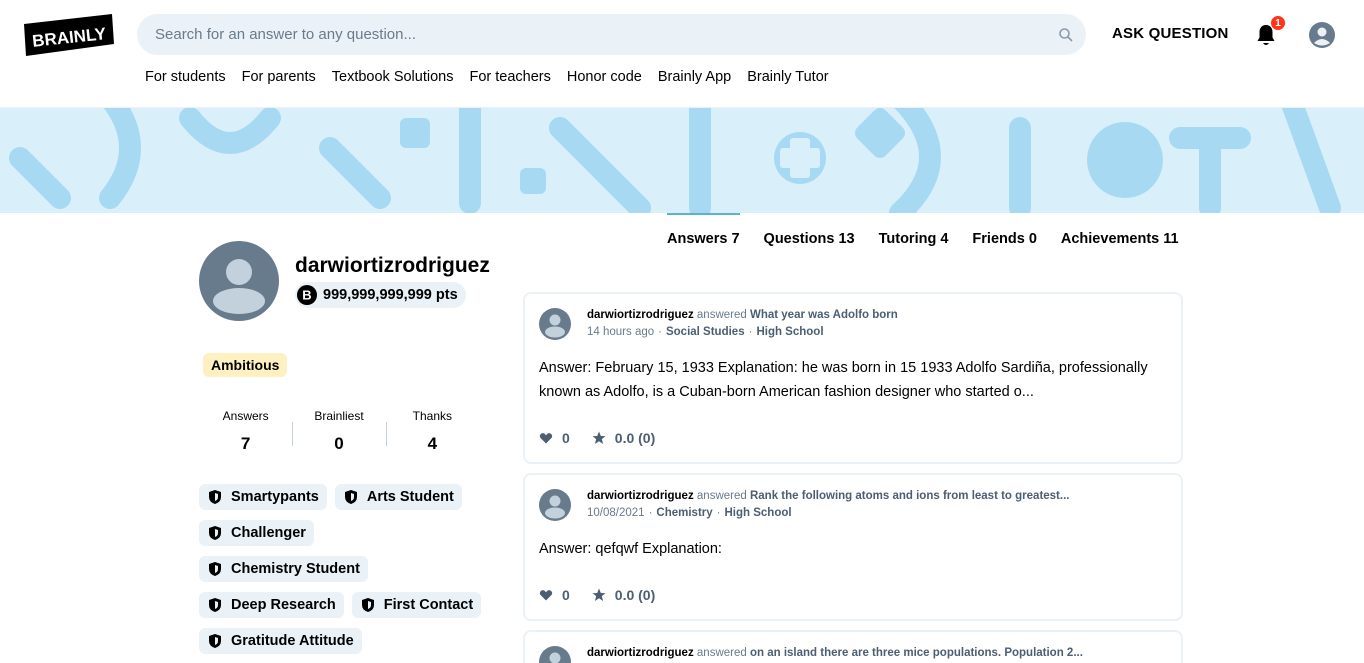  I want to click on search-input, so click(595, 34).